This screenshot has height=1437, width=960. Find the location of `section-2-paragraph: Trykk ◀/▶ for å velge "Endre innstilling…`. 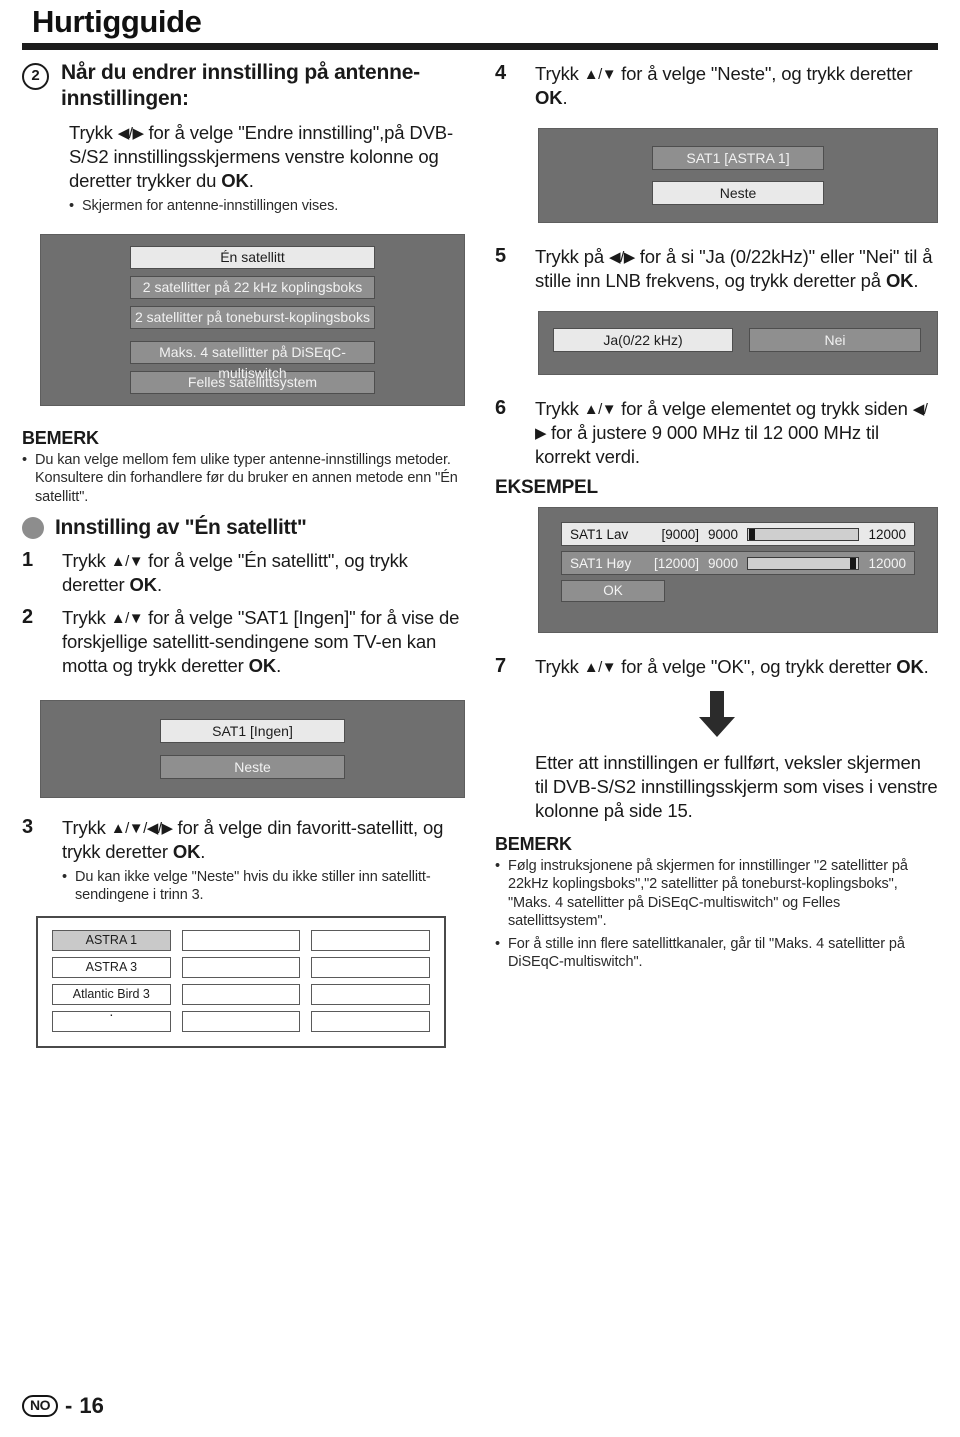

section-2-paragraph: Trykk ◀/▶ for å velge "Endre innstilling… is located at coordinates (267, 157).